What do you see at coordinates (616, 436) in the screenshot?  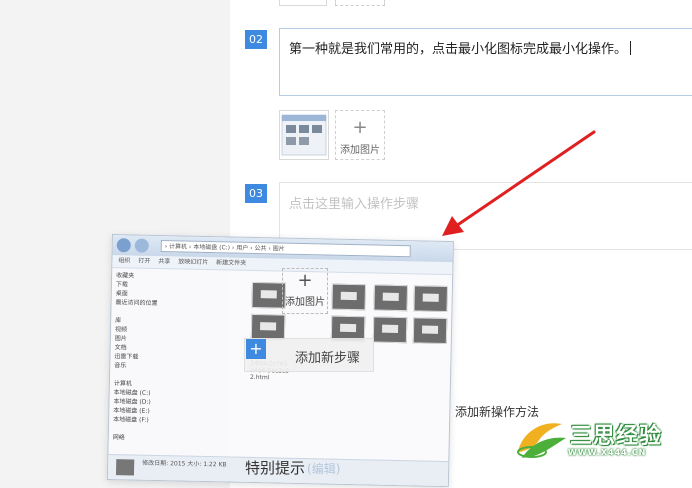 I see `watermark-brand: 三思经验` at bounding box center [616, 436].